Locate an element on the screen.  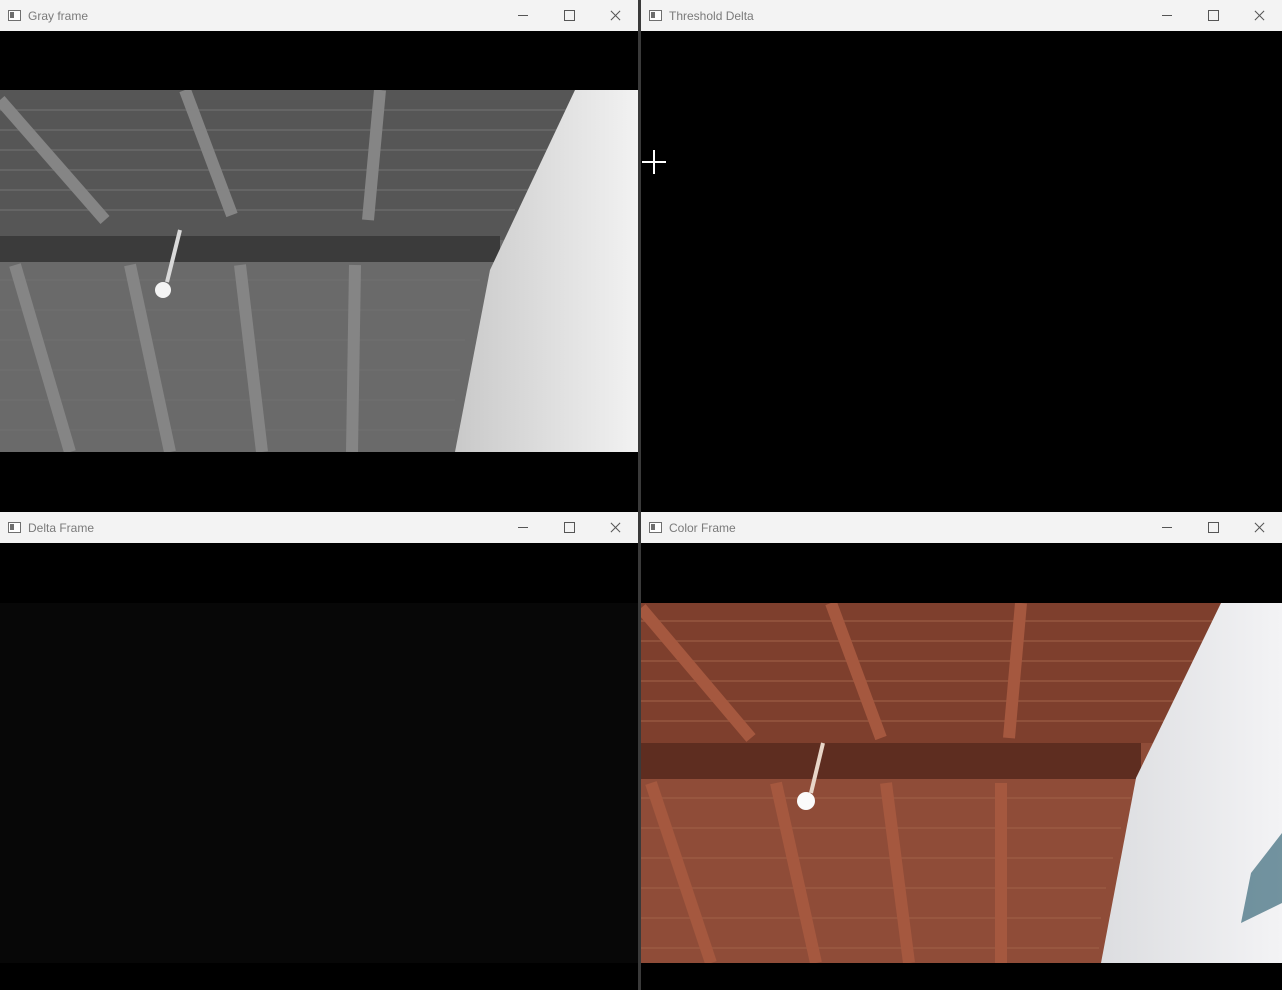
titlebar: Gray frame is located at coordinates (319, 16).